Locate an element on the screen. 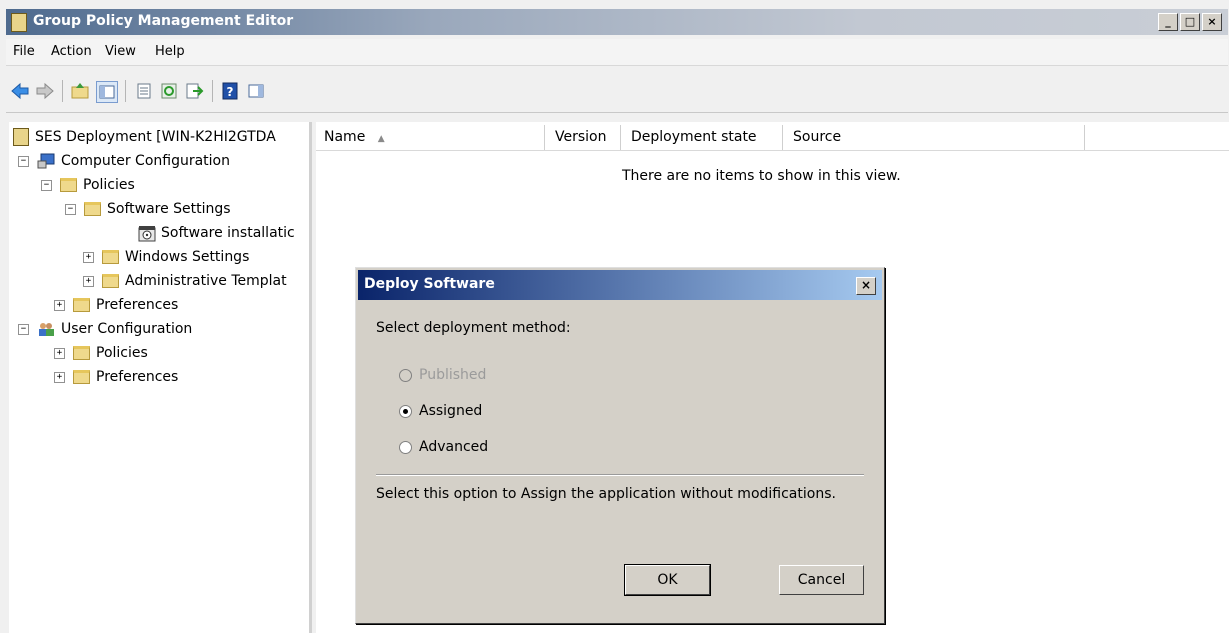 The image size is (1229, 633). maximize-button: □ is located at coordinates (1190, 22).